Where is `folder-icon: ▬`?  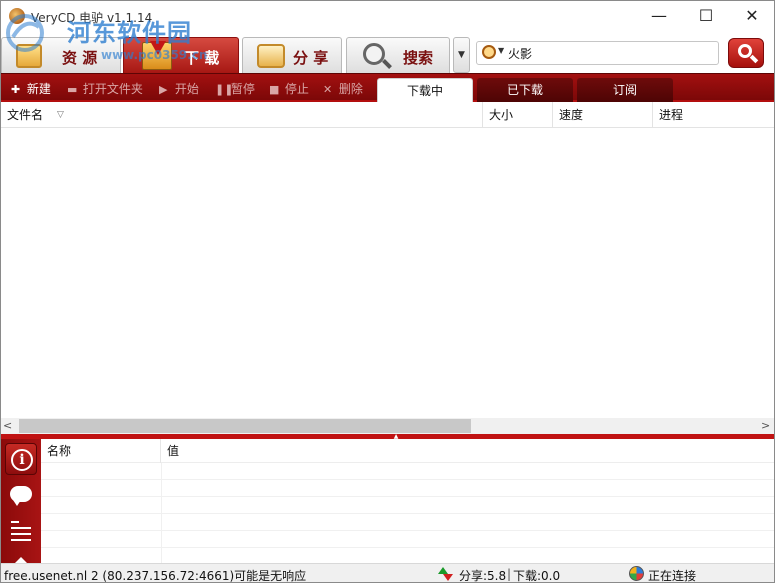
folder-icon: ▬ is located at coordinates (72, 89).